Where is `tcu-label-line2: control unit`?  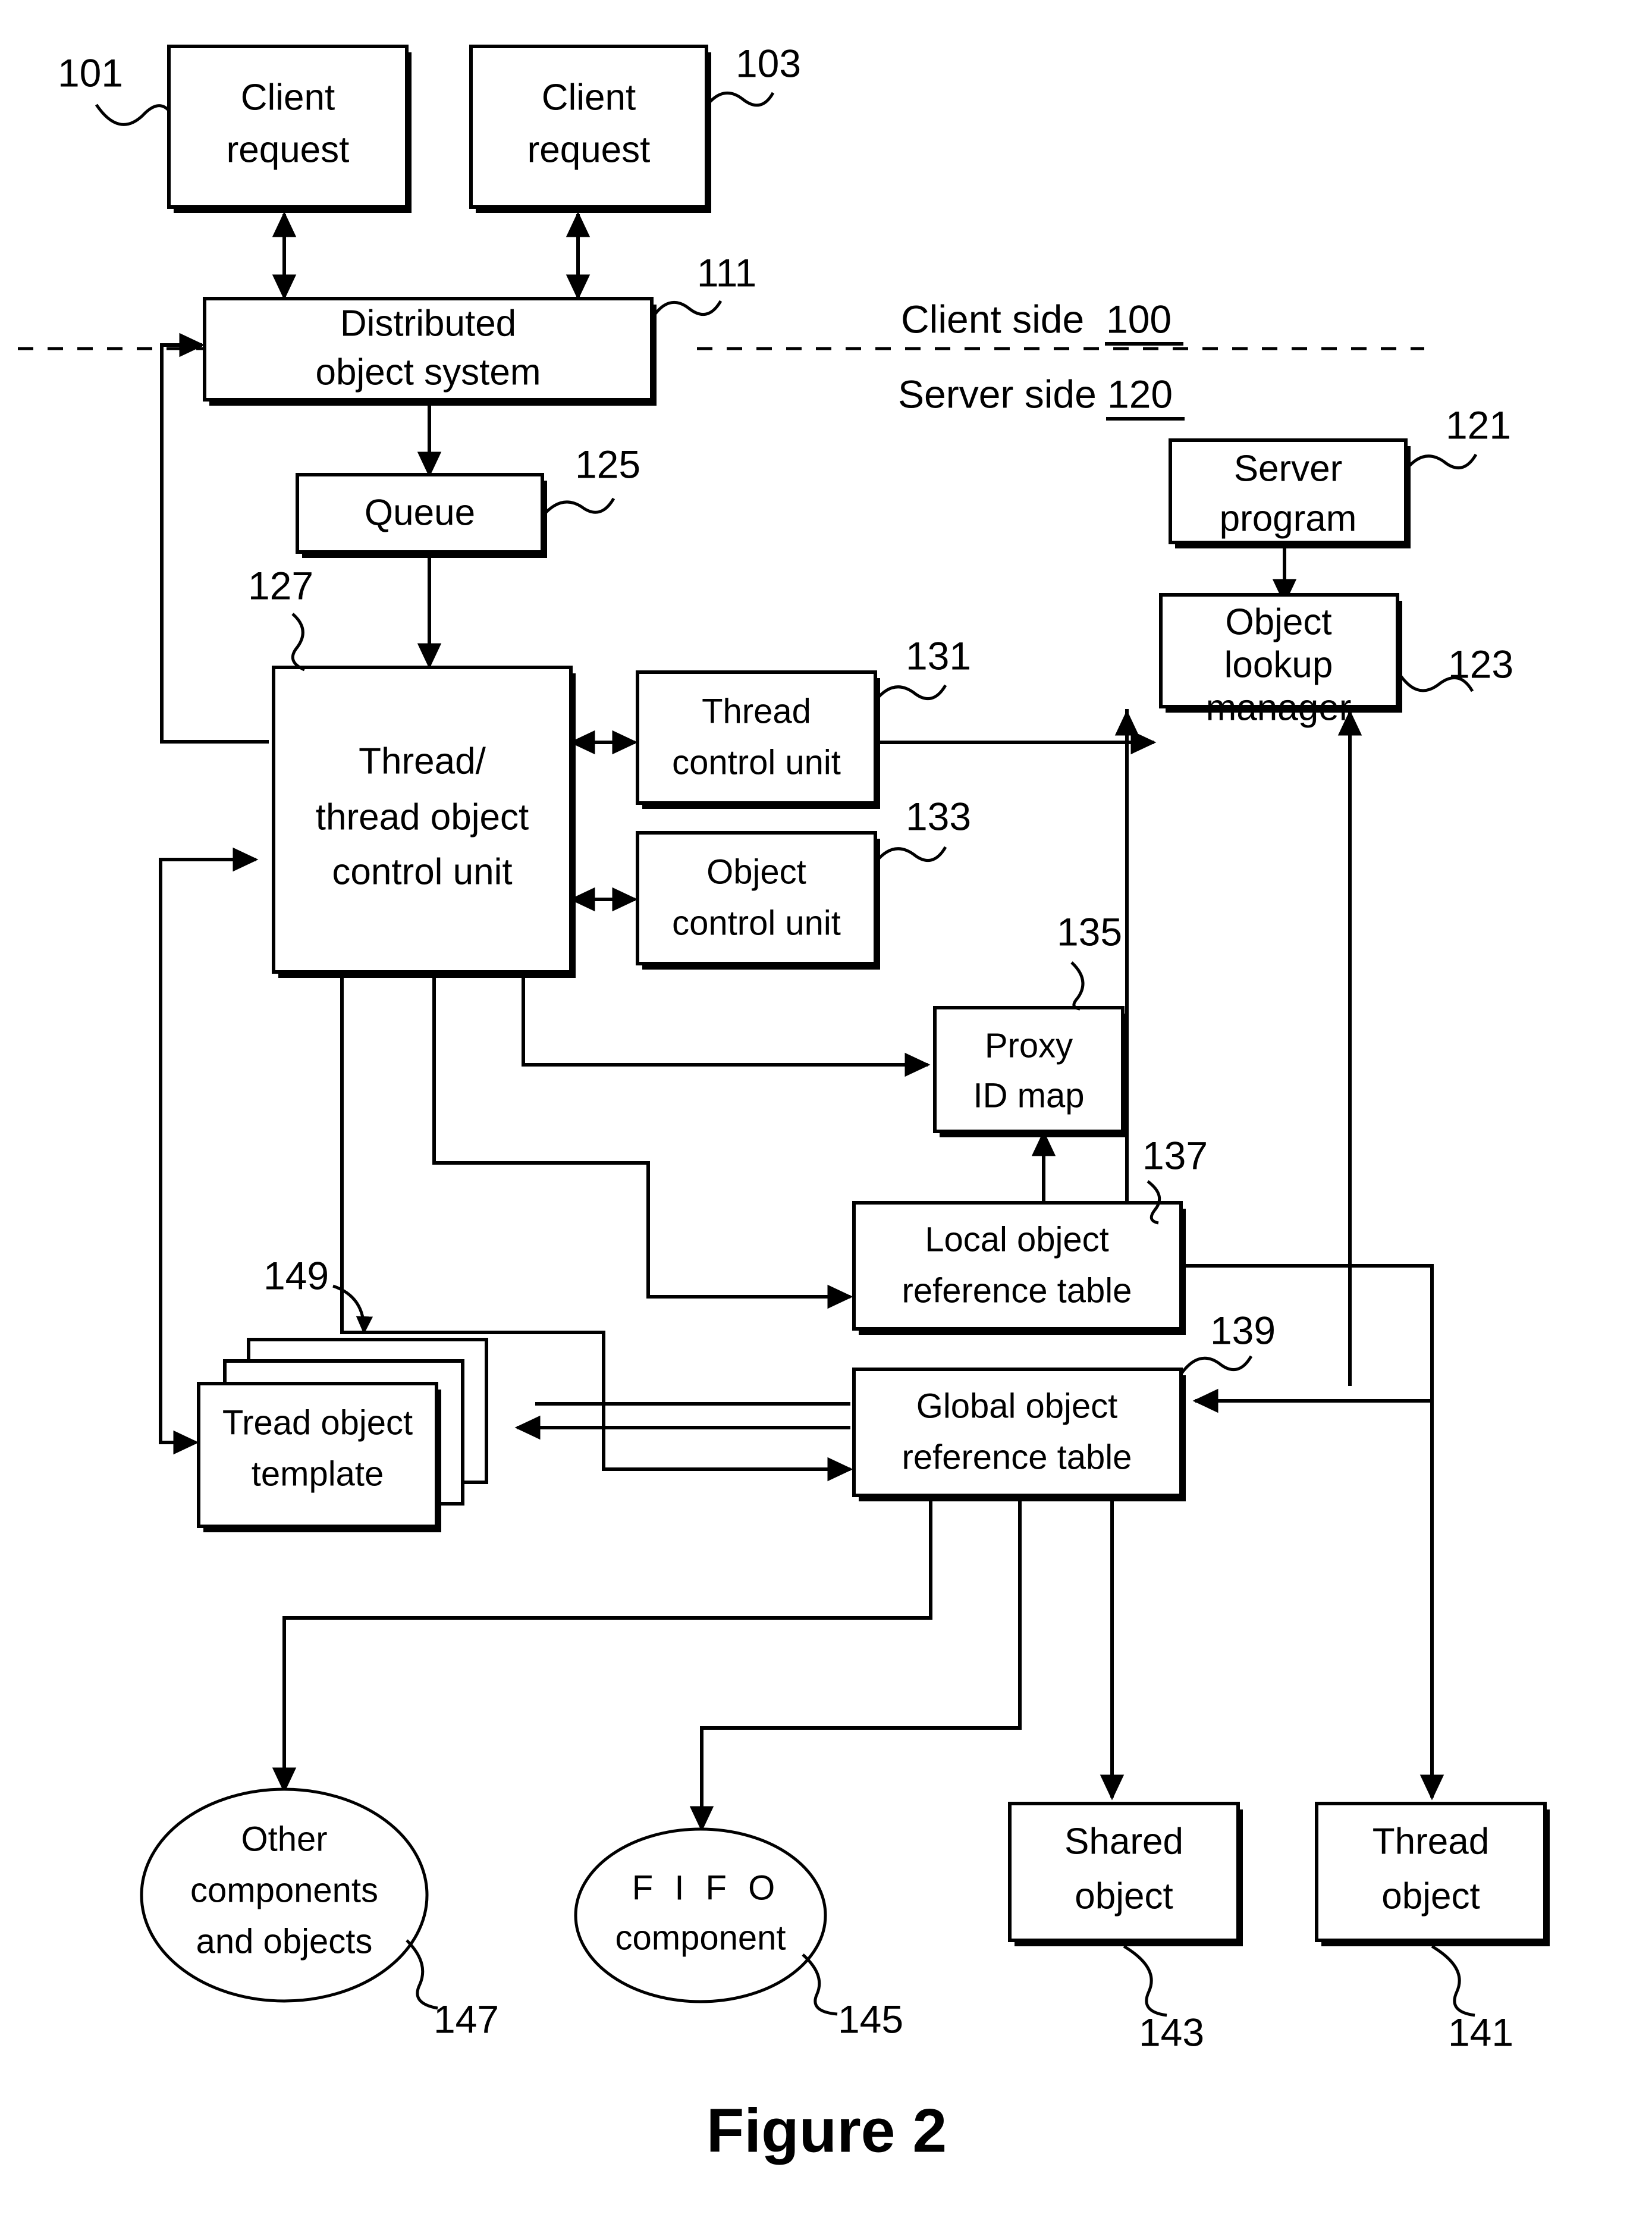 tcu-label-line2: control unit is located at coordinates (756, 762).